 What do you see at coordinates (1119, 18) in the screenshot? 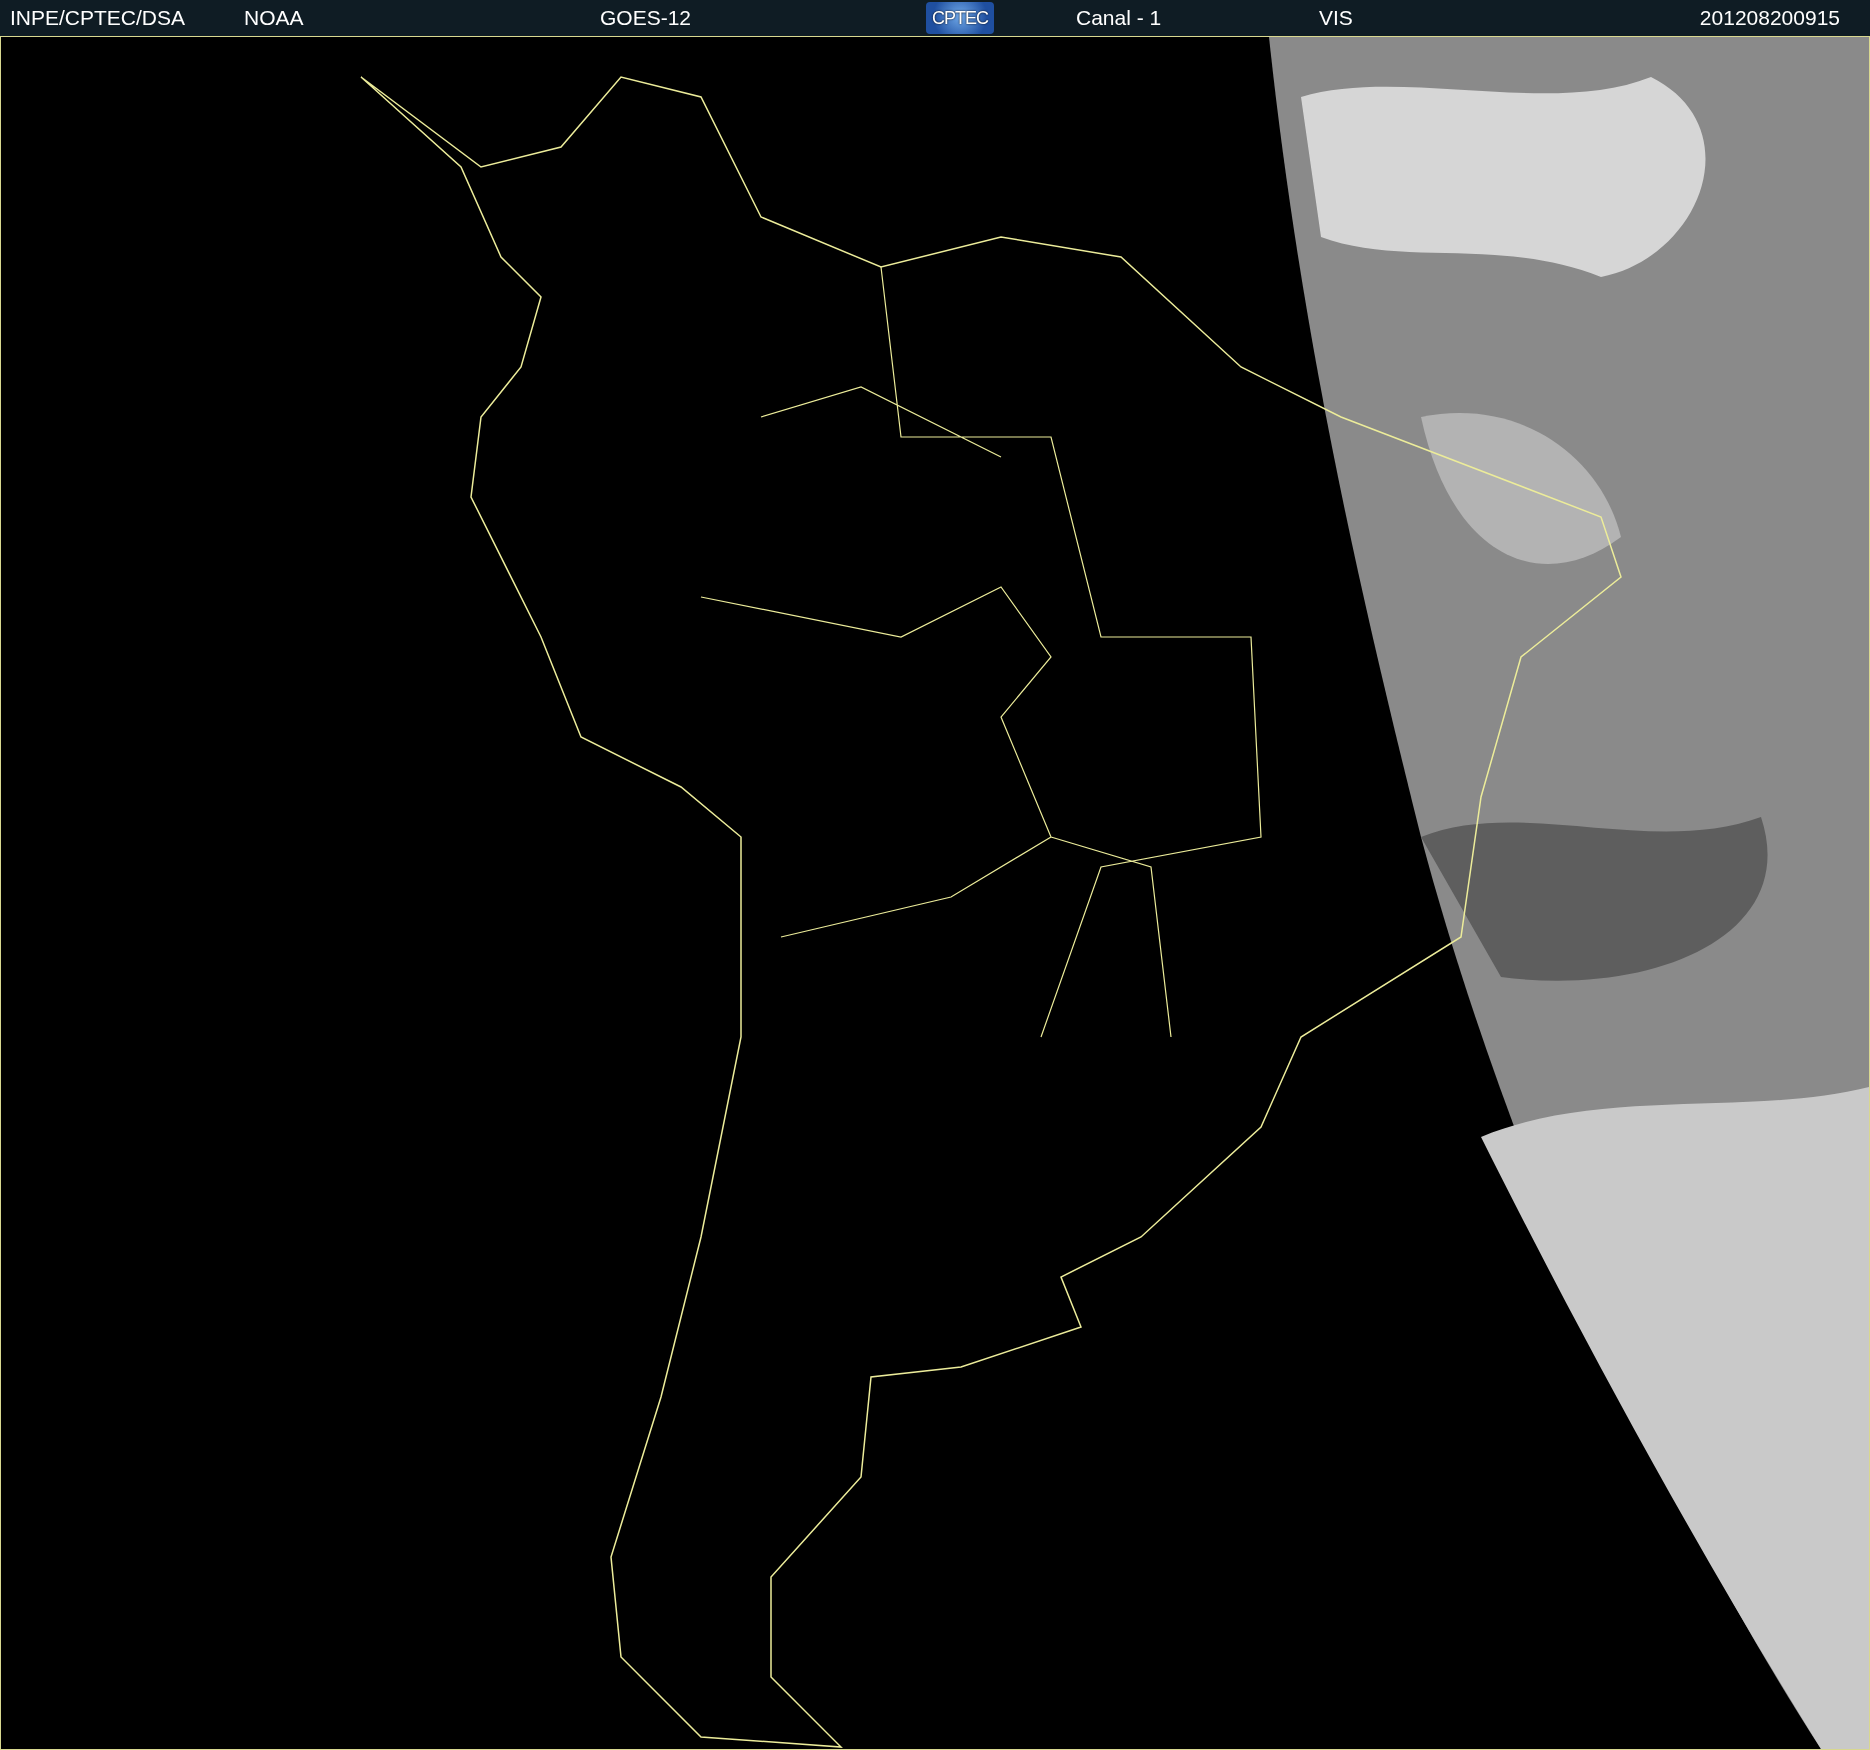
I see `channel-label: Canal - 1` at bounding box center [1119, 18].